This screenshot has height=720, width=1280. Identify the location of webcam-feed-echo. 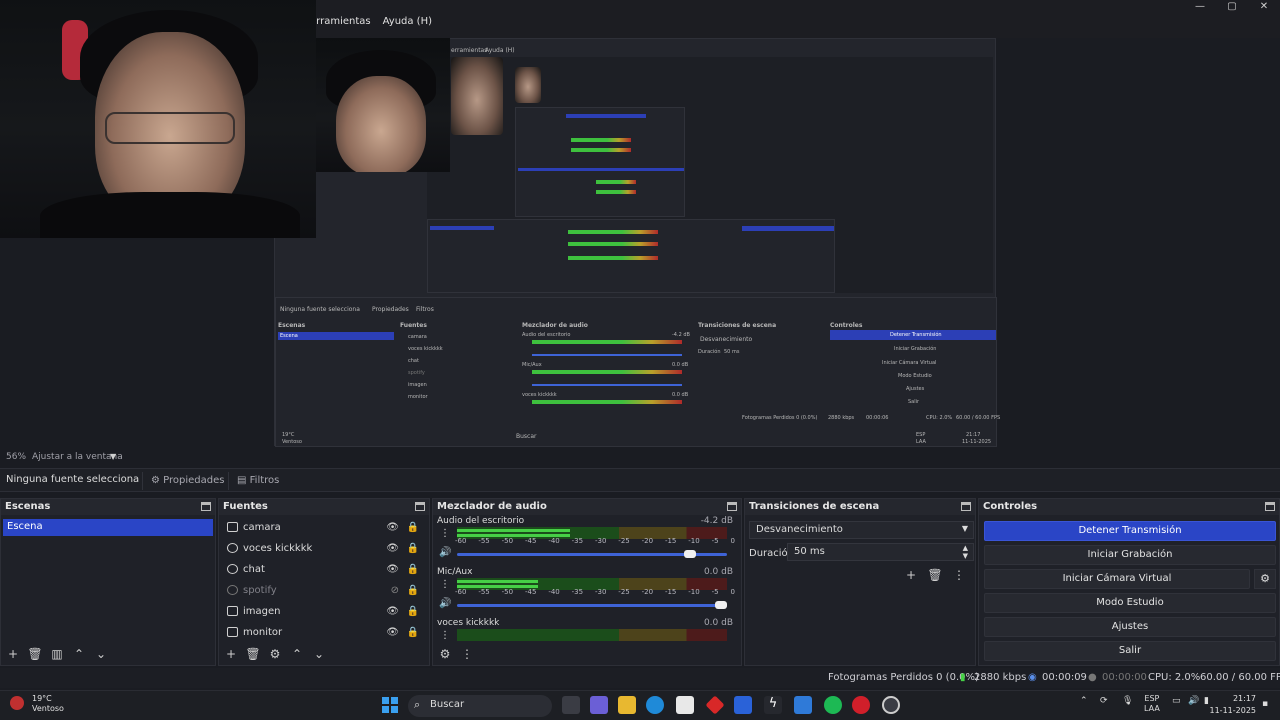
(383, 105).